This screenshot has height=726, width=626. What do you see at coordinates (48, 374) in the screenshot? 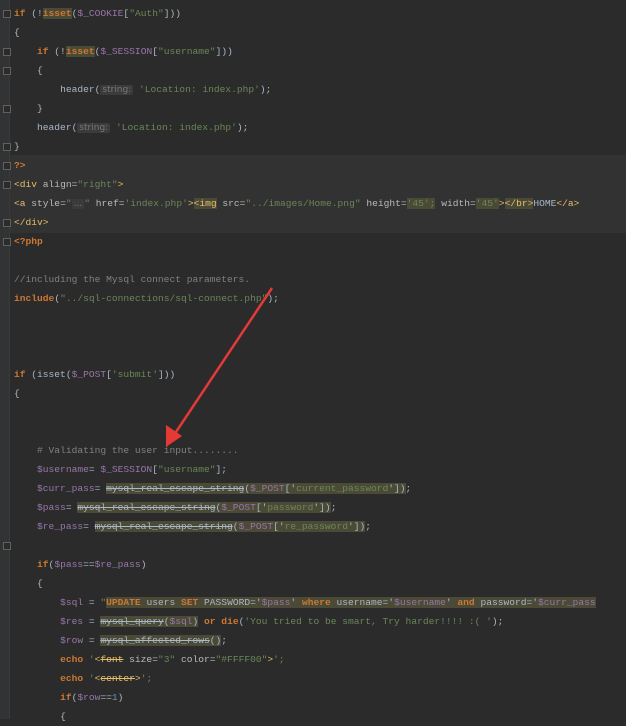
I see `code-token: (isset(` at bounding box center [48, 374].